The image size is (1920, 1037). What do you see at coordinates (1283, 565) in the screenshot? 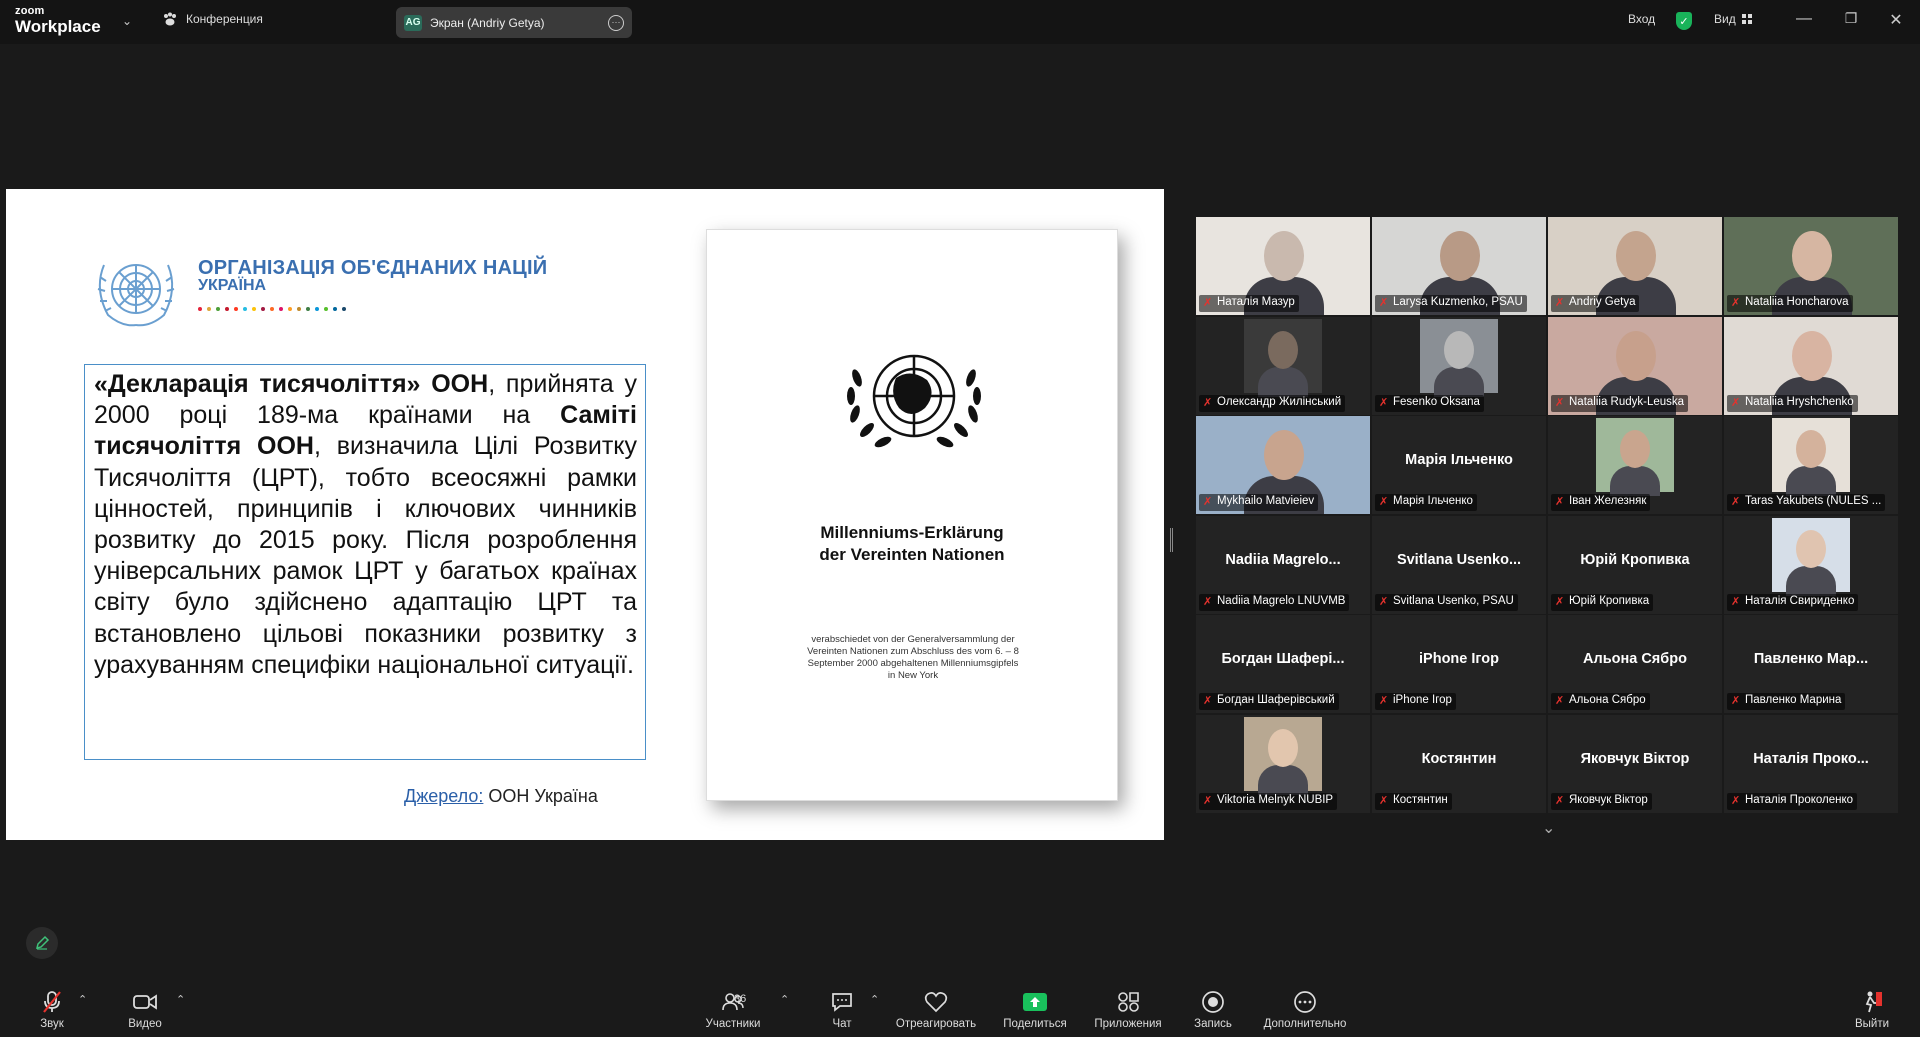
I see `participant-tile: Nadiia Magrelo... ✗ Nadiia Magrelo LNUVMB` at bounding box center [1283, 565].